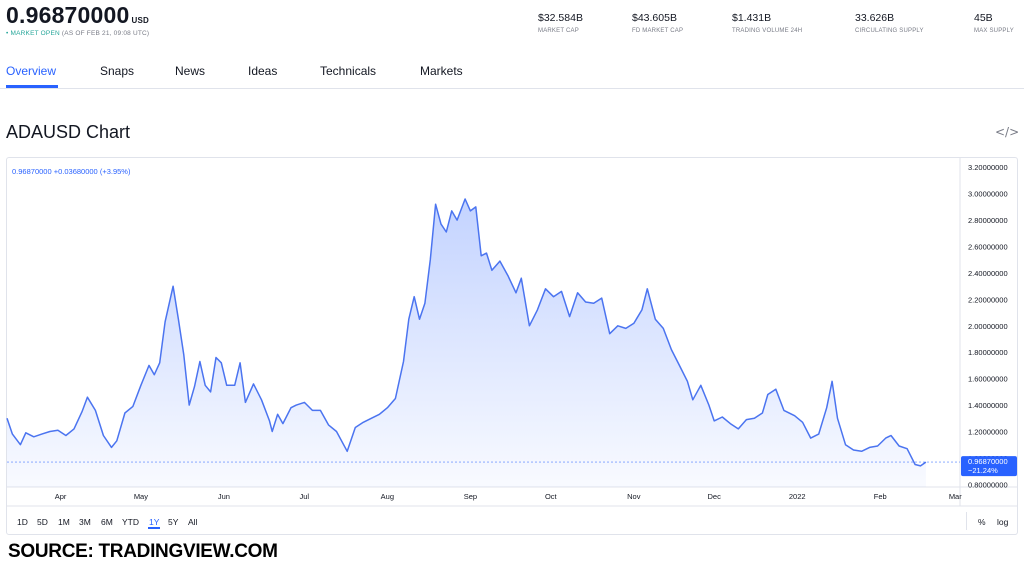 The image size is (1024, 566). What do you see at coordinates (982, 522) in the screenshot?
I see `percent-scale-toggle: %` at bounding box center [982, 522].